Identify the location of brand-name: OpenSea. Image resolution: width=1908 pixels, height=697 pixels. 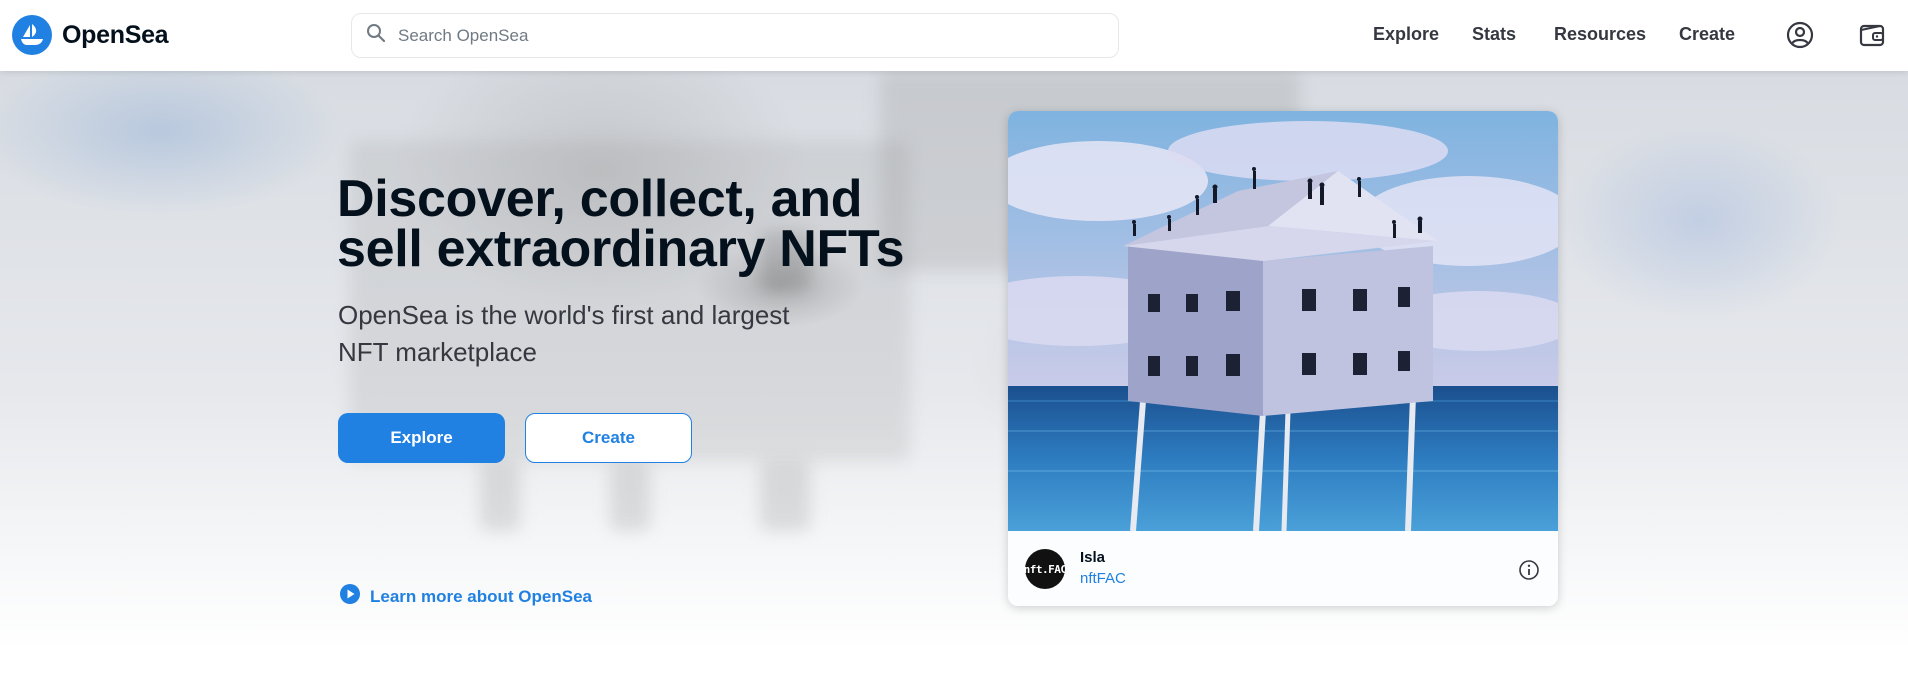
(115, 34).